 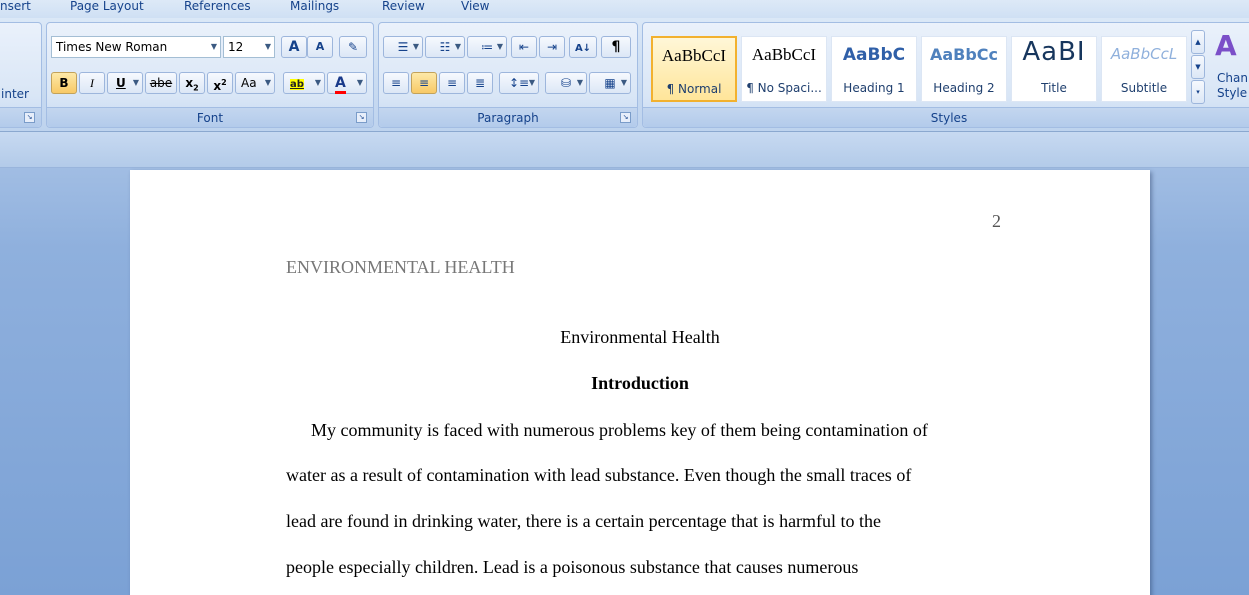 I want to click on align-right-icon: ≡, so click(x=452, y=83).